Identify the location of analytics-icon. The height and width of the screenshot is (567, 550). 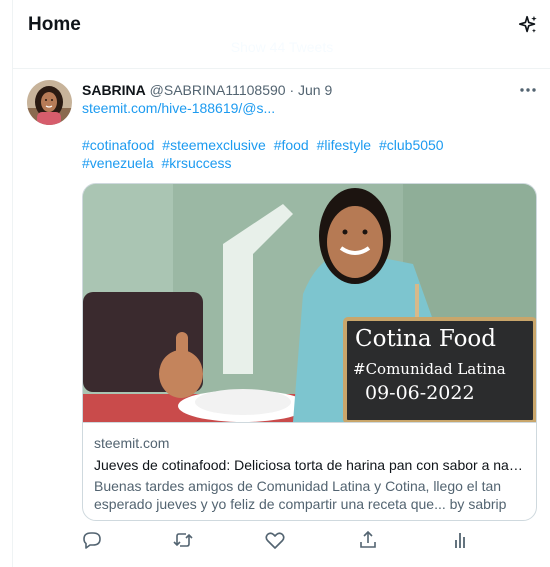
(460, 540).